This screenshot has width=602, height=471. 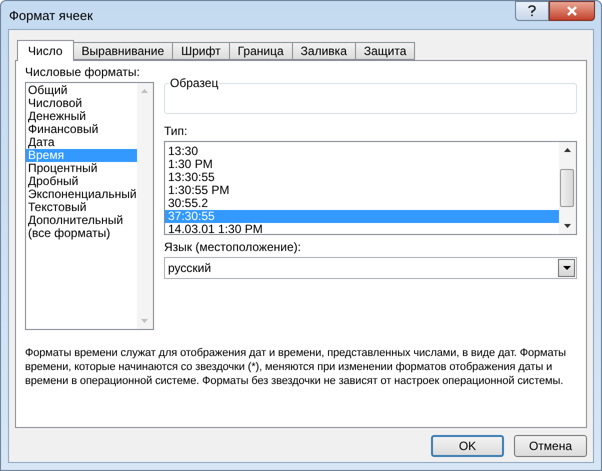 I want to click on list-item: Общий, so click(x=81, y=90).